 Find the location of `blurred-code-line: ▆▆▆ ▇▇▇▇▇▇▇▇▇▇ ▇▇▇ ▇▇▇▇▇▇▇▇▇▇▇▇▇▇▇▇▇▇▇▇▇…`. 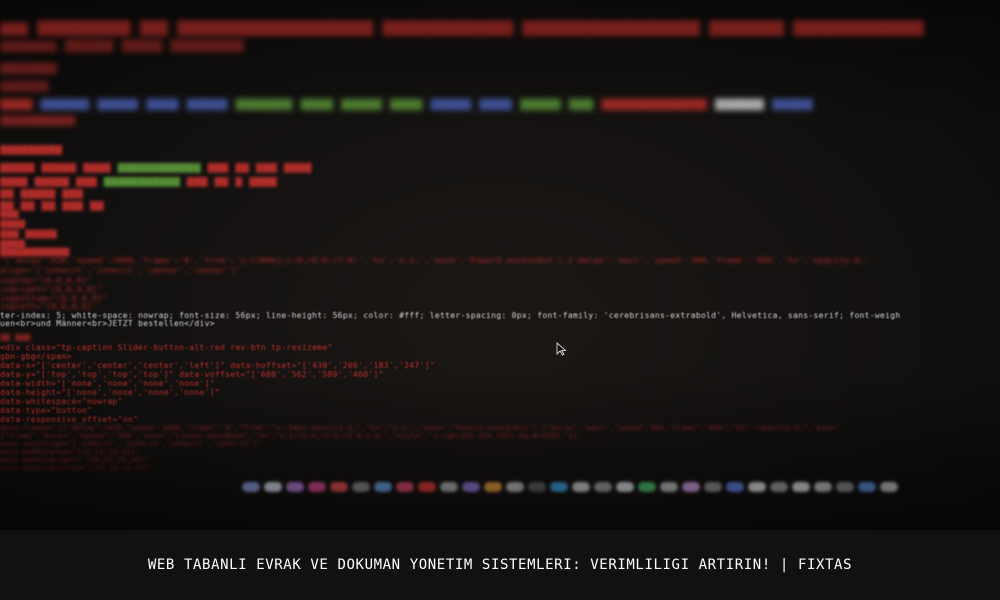

blurred-code-line: ▆▆▆ ▇▇▇▇▇▇▇▇▇▇ ▇▇▇ ▇▇▇▇▇▇▇▇▇▇▇▇▇▇▇▇▇▇▇▇▇… is located at coordinates (462, 27).